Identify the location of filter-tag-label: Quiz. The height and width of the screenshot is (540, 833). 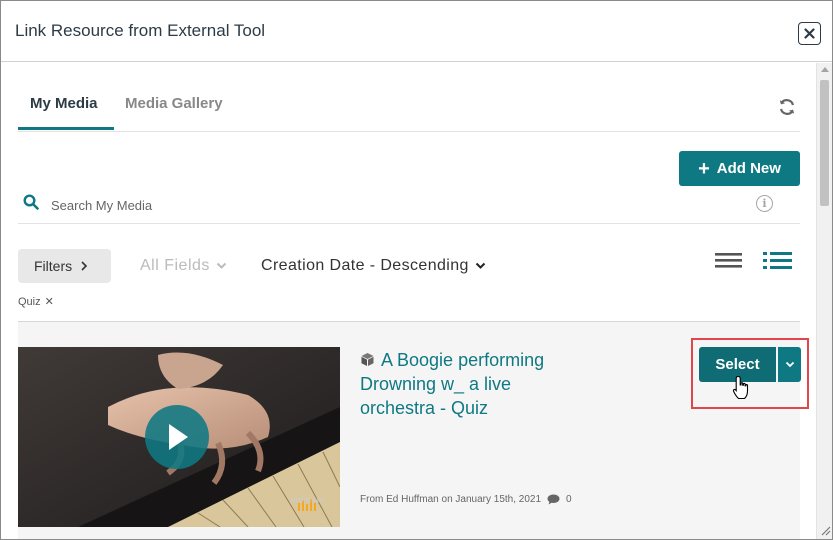
(29, 301).